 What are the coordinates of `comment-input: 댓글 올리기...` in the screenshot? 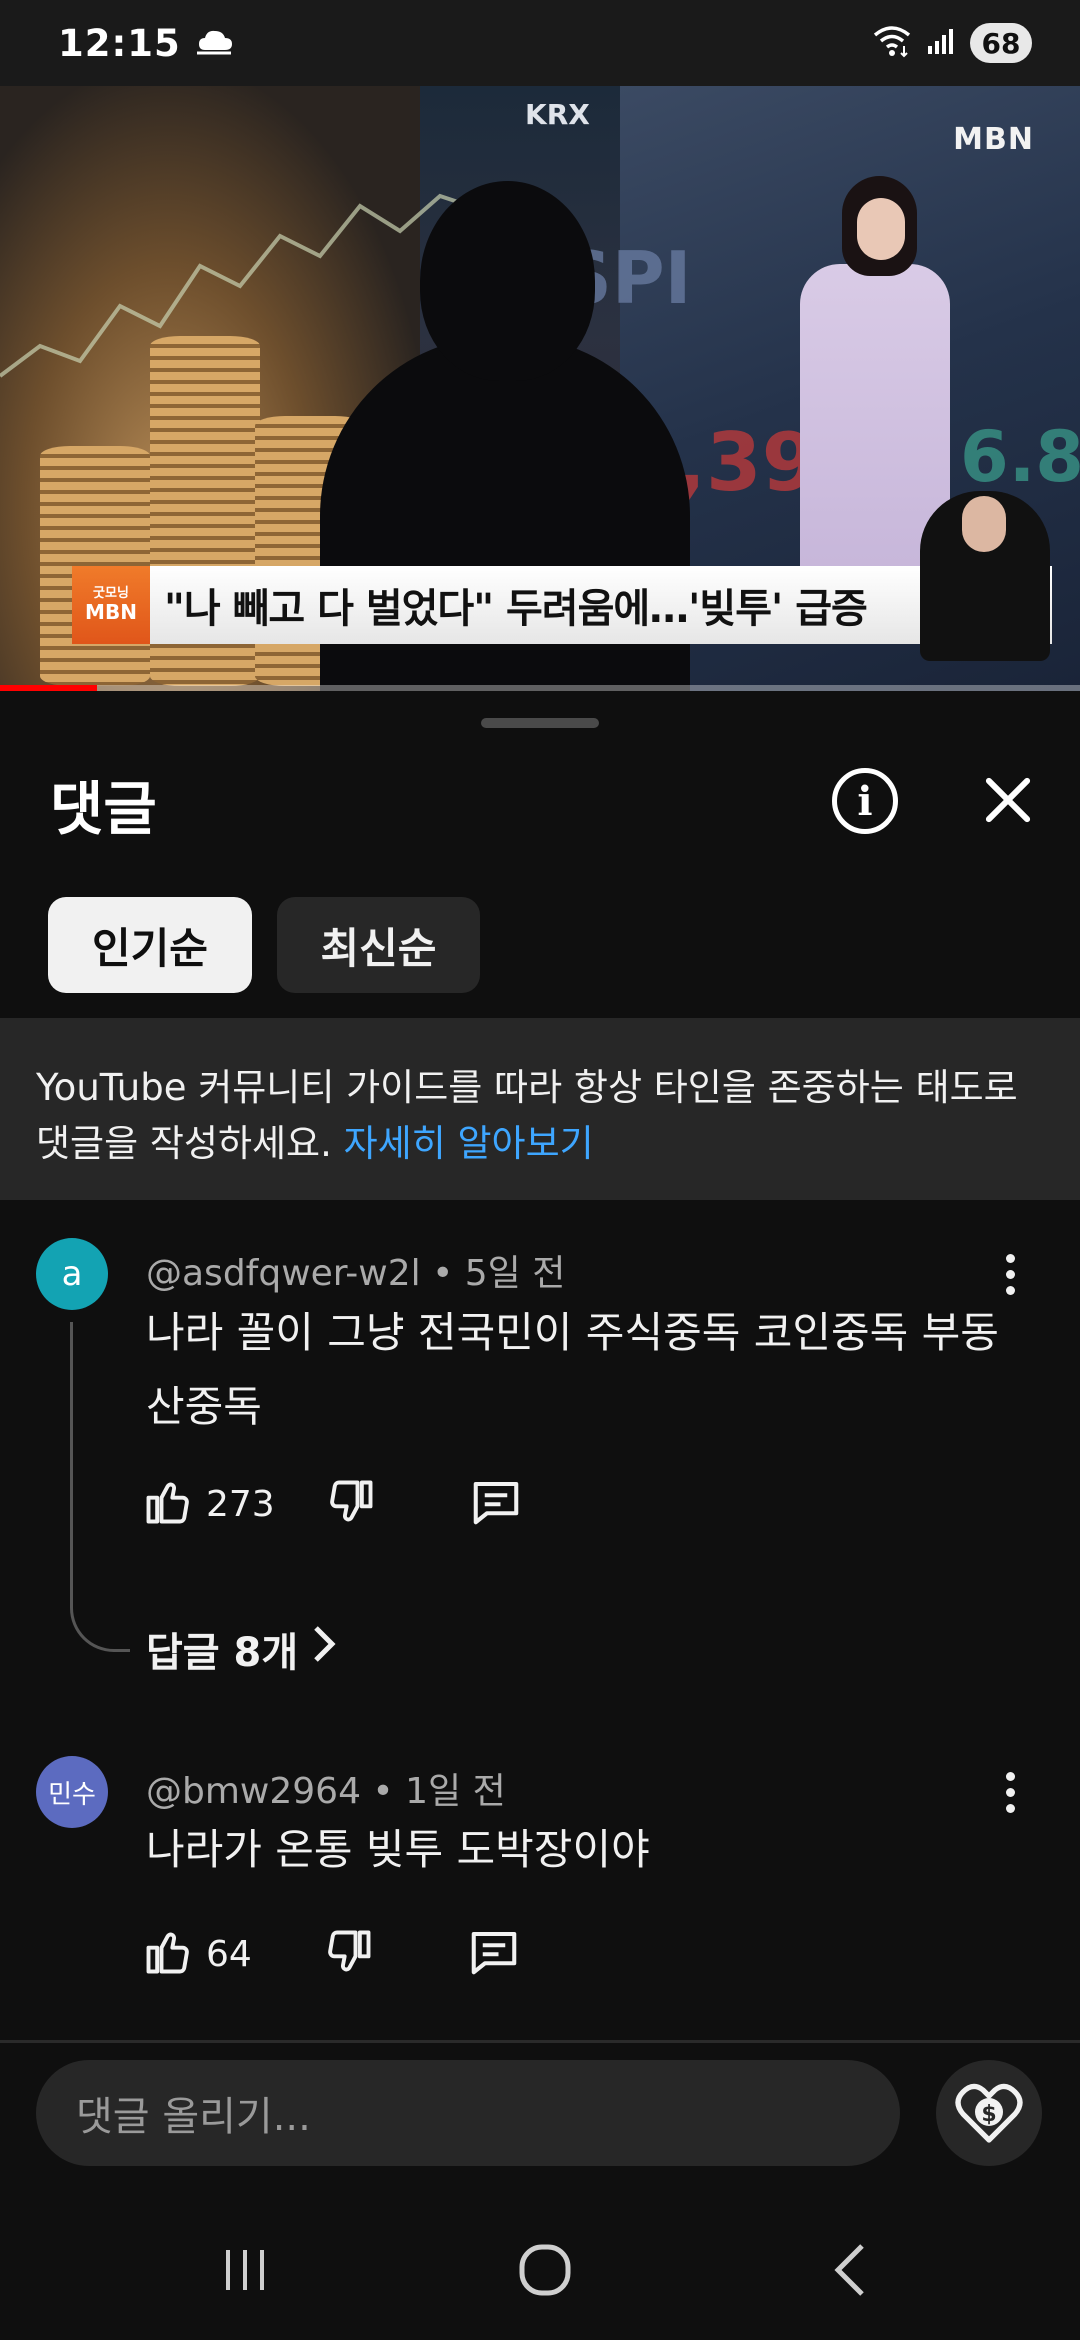 It's located at (468, 2113).